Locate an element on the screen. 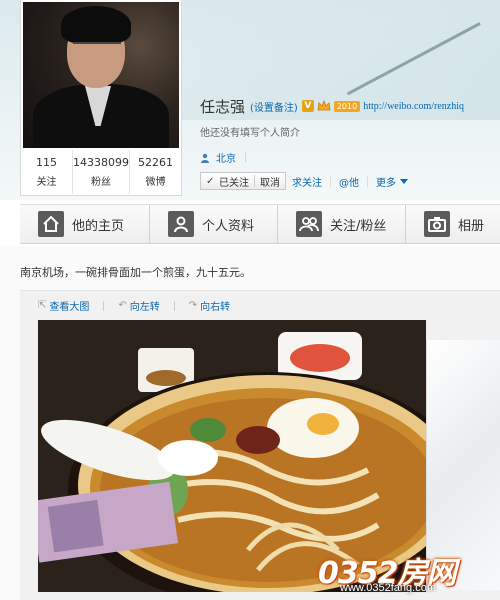 The width and height of the screenshot is (500, 600). crown-icon is located at coordinates (324, 106).